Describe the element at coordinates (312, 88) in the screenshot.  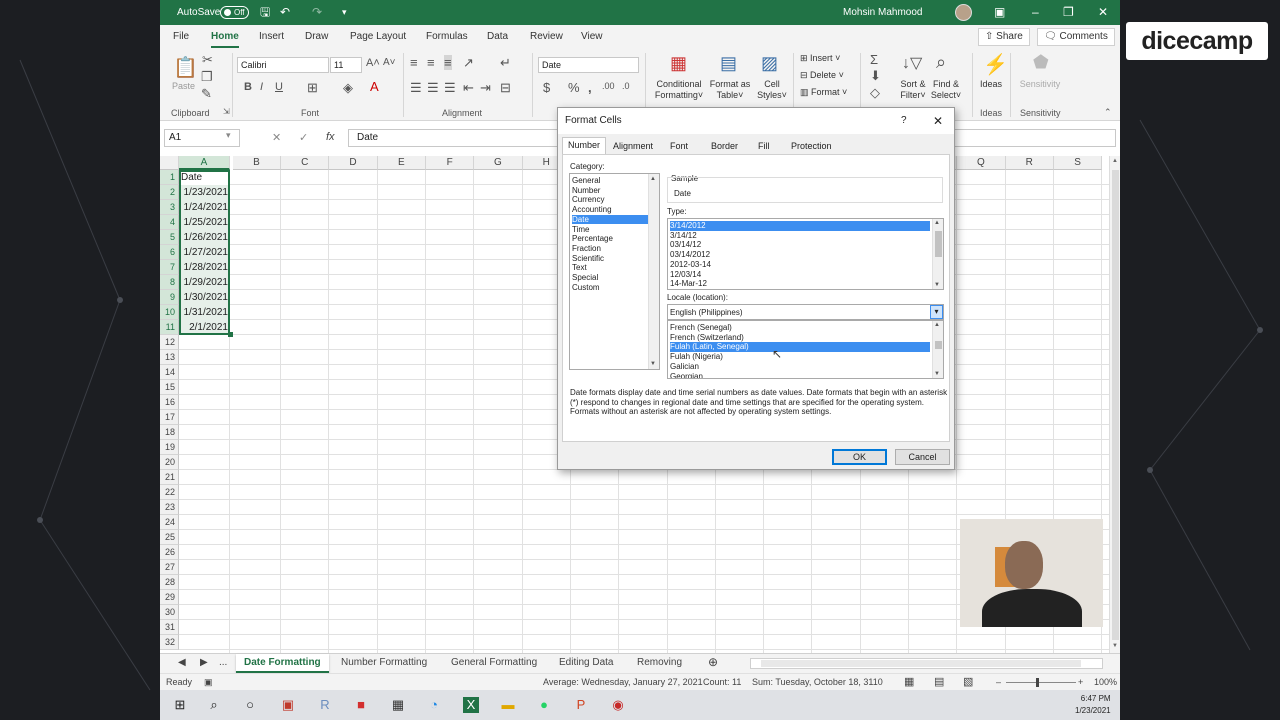
I see `borders-icon: ⊞` at that location.